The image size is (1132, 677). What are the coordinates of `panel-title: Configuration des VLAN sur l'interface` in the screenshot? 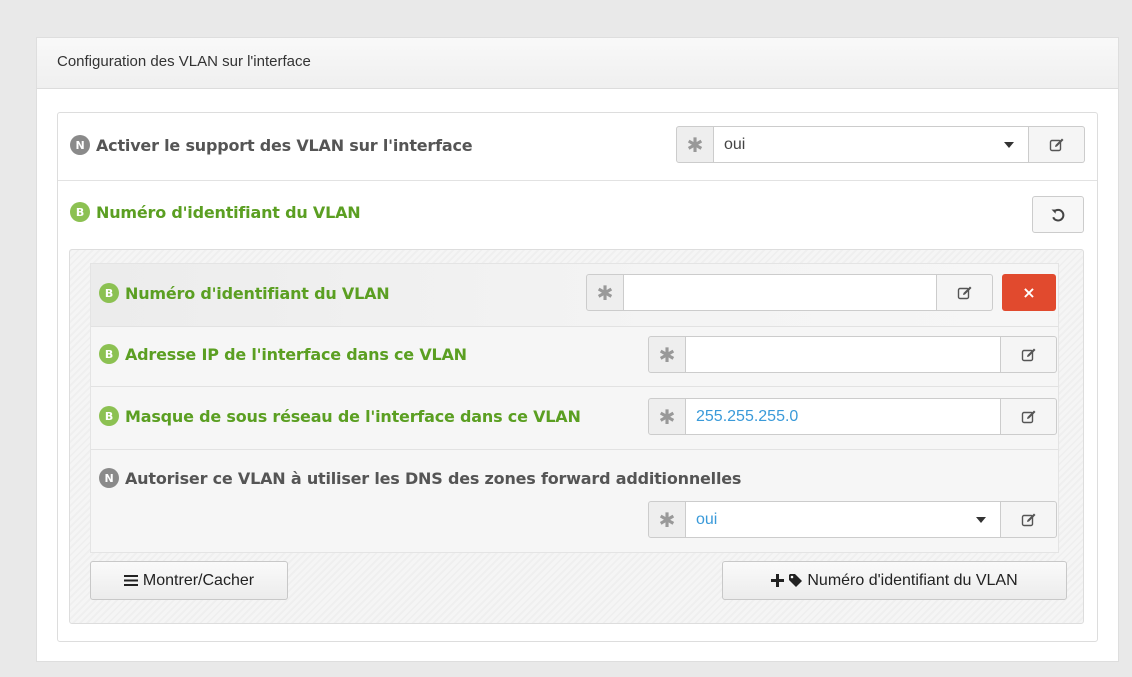 It's located at (184, 61).